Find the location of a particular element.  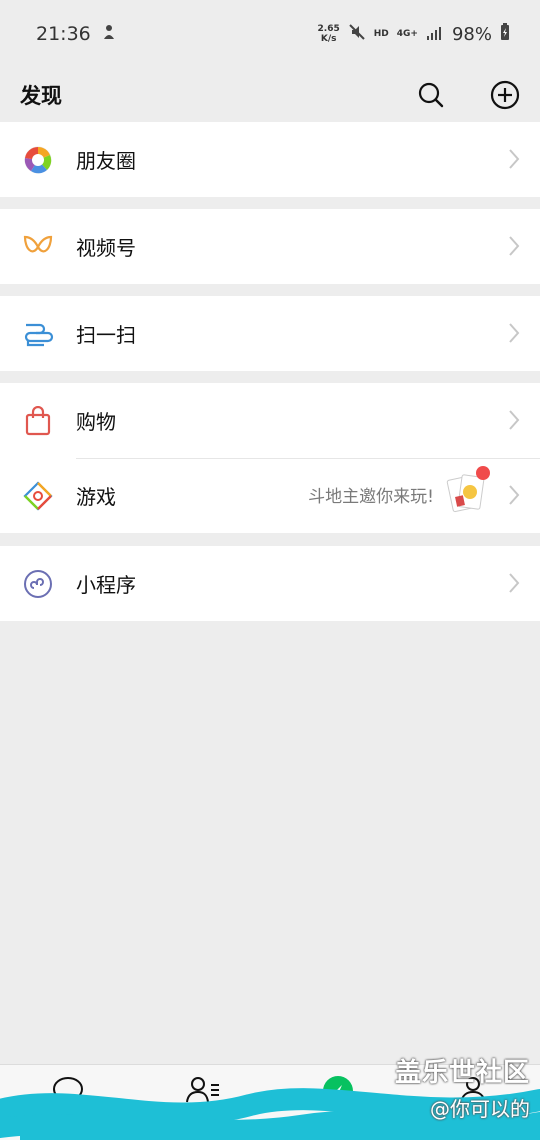

add-button is located at coordinates (505, 95).